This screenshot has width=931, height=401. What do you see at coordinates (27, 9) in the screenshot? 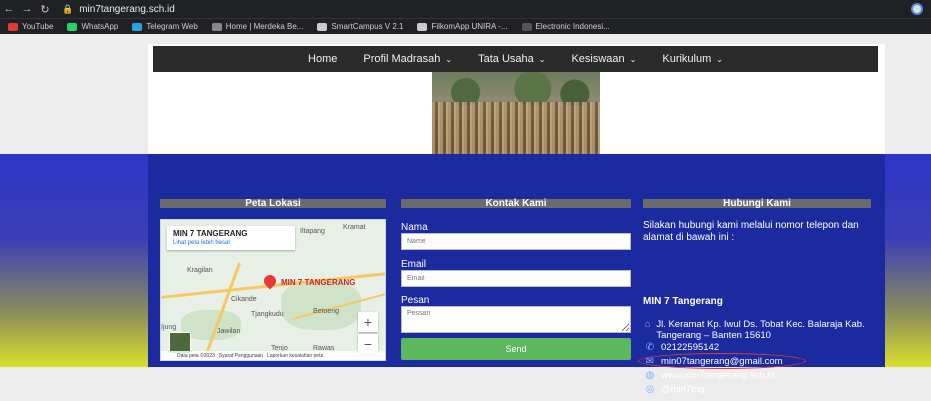
I see `forward-icon: →` at bounding box center [27, 9].